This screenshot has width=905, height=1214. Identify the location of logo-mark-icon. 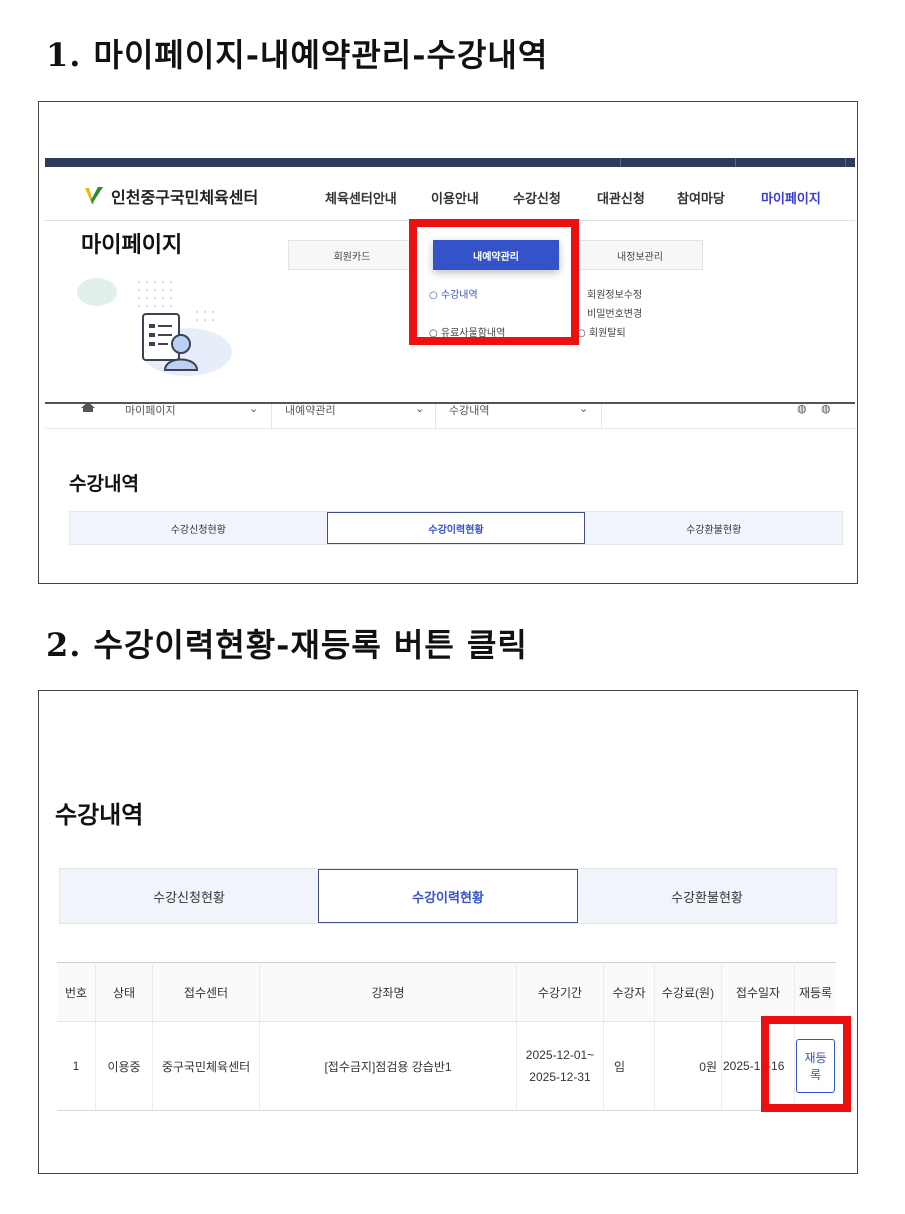
(94, 196).